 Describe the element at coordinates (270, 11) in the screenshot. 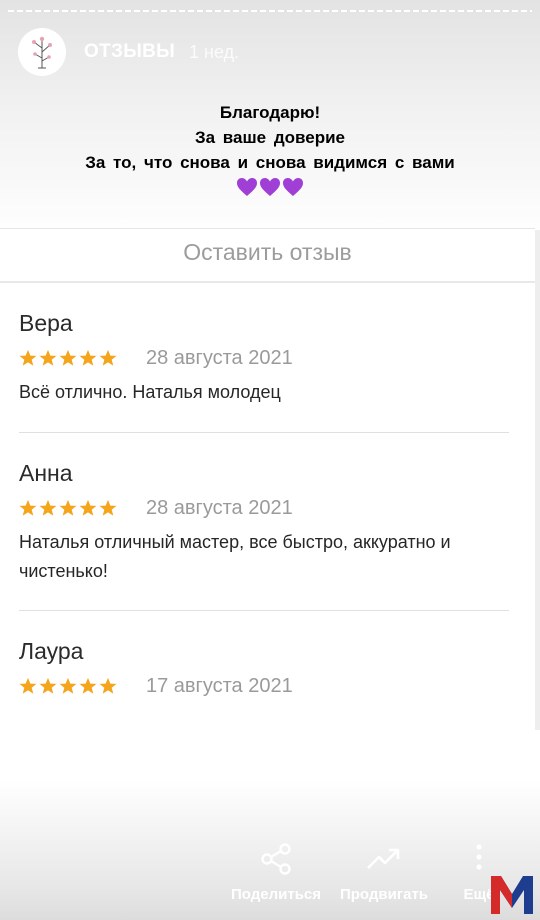

I see `story-progress-bar` at that location.